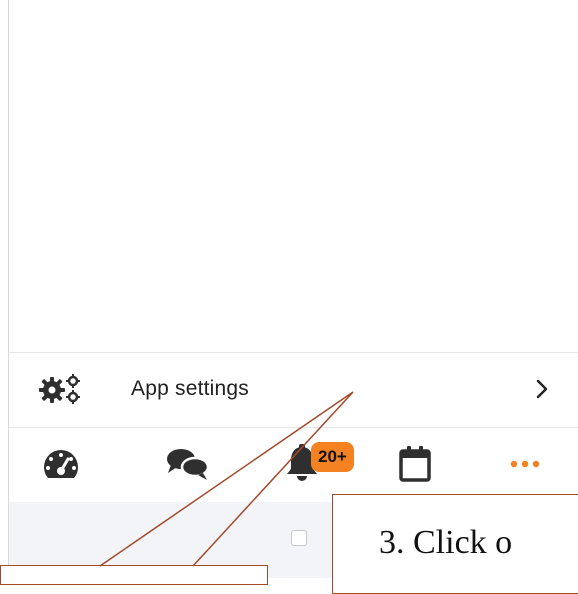  I want to click on annotation-callout-text: 3. Click o, so click(446, 542).